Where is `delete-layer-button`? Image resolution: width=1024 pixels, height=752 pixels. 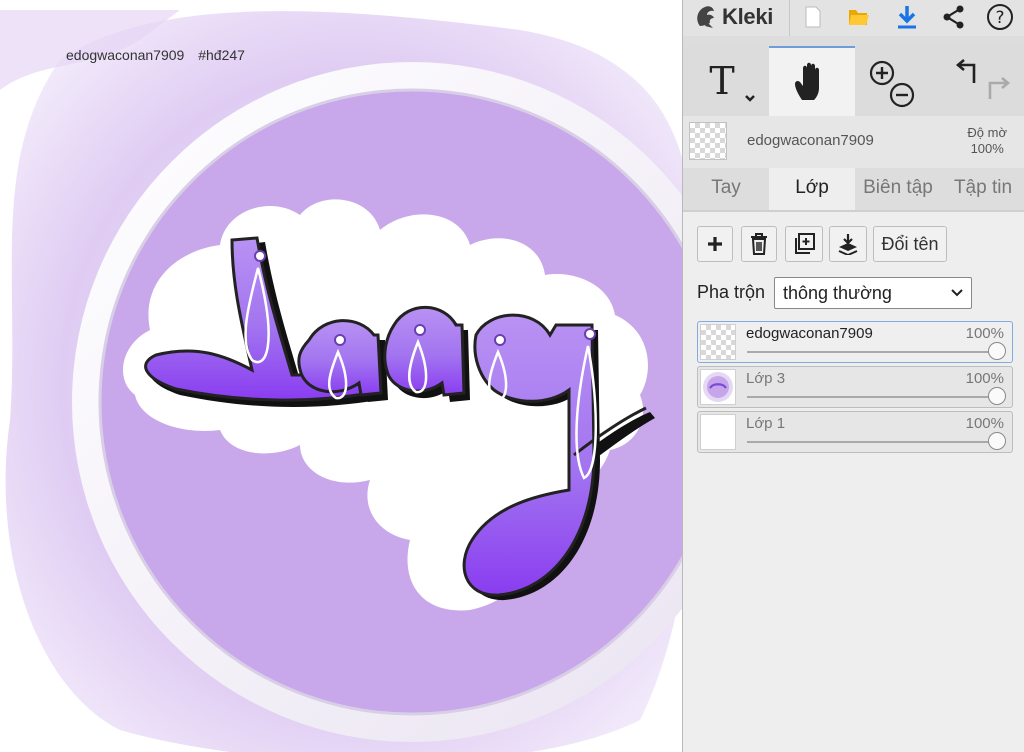
delete-layer-button is located at coordinates (759, 244).